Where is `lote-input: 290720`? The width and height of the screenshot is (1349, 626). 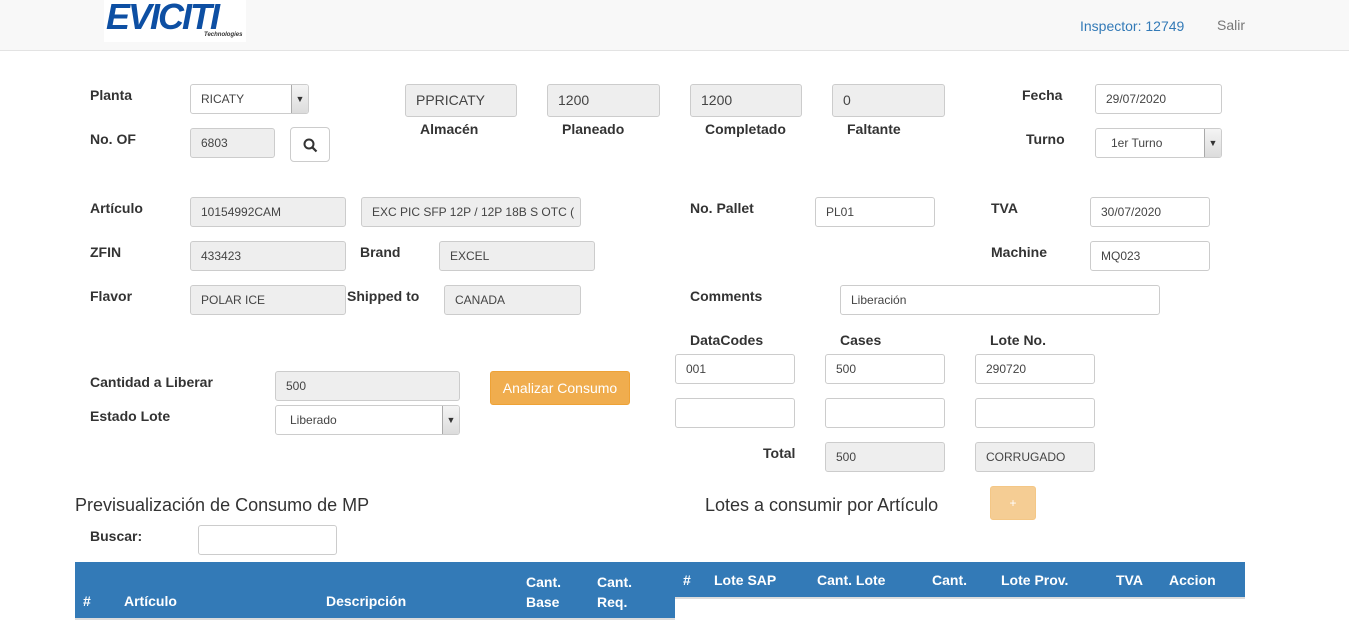
lote-input: 290720 is located at coordinates (1035, 369).